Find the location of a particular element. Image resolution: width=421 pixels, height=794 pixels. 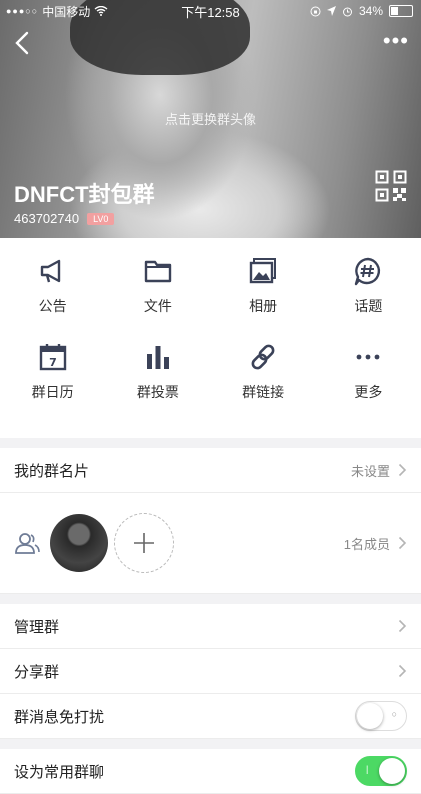

action-label: 群日历 is located at coordinates (52, 392).